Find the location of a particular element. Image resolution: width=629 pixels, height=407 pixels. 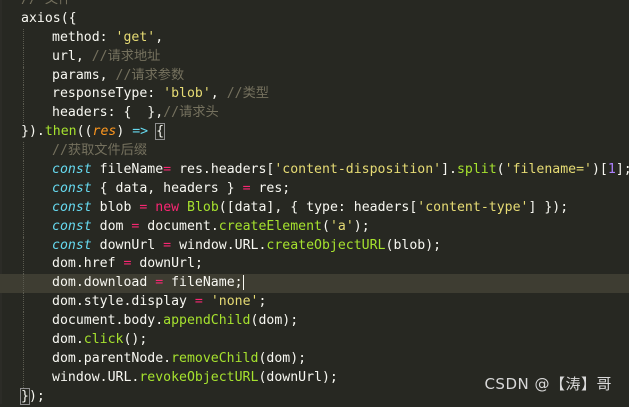

code-token-function: removeChild is located at coordinates (215, 358).